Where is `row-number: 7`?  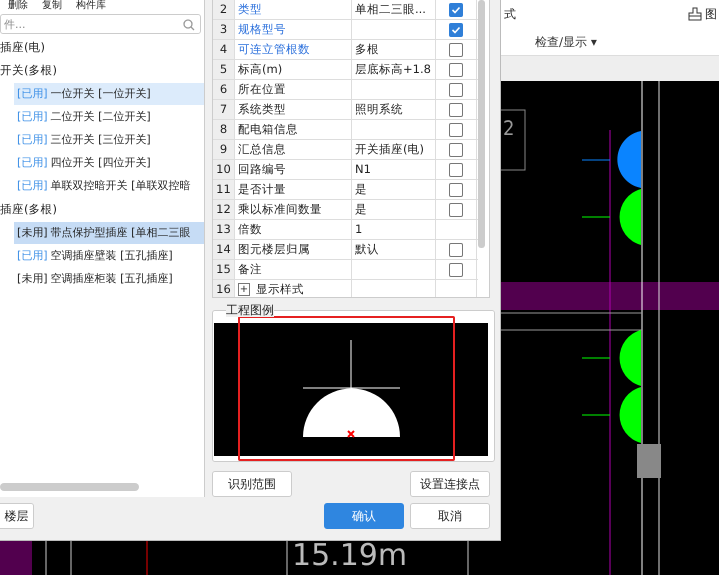 row-number: 7 is located at coordinates (224, 109).